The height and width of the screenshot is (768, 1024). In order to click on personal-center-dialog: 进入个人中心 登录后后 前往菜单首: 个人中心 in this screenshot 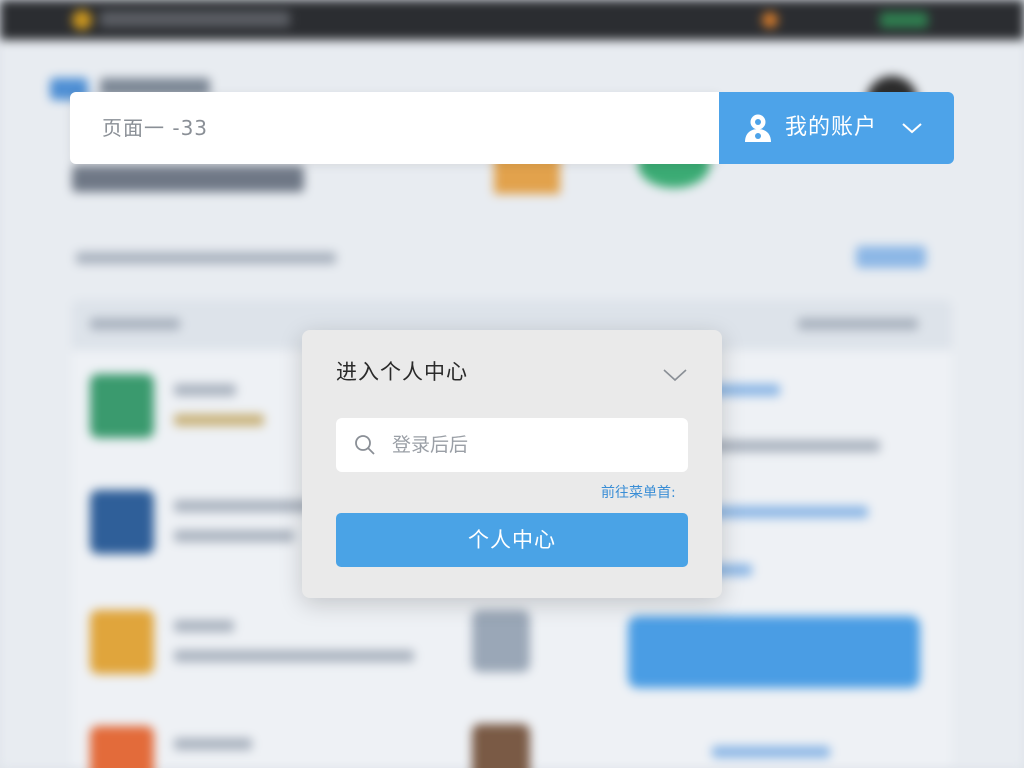, I will do `click(512, 464)`.